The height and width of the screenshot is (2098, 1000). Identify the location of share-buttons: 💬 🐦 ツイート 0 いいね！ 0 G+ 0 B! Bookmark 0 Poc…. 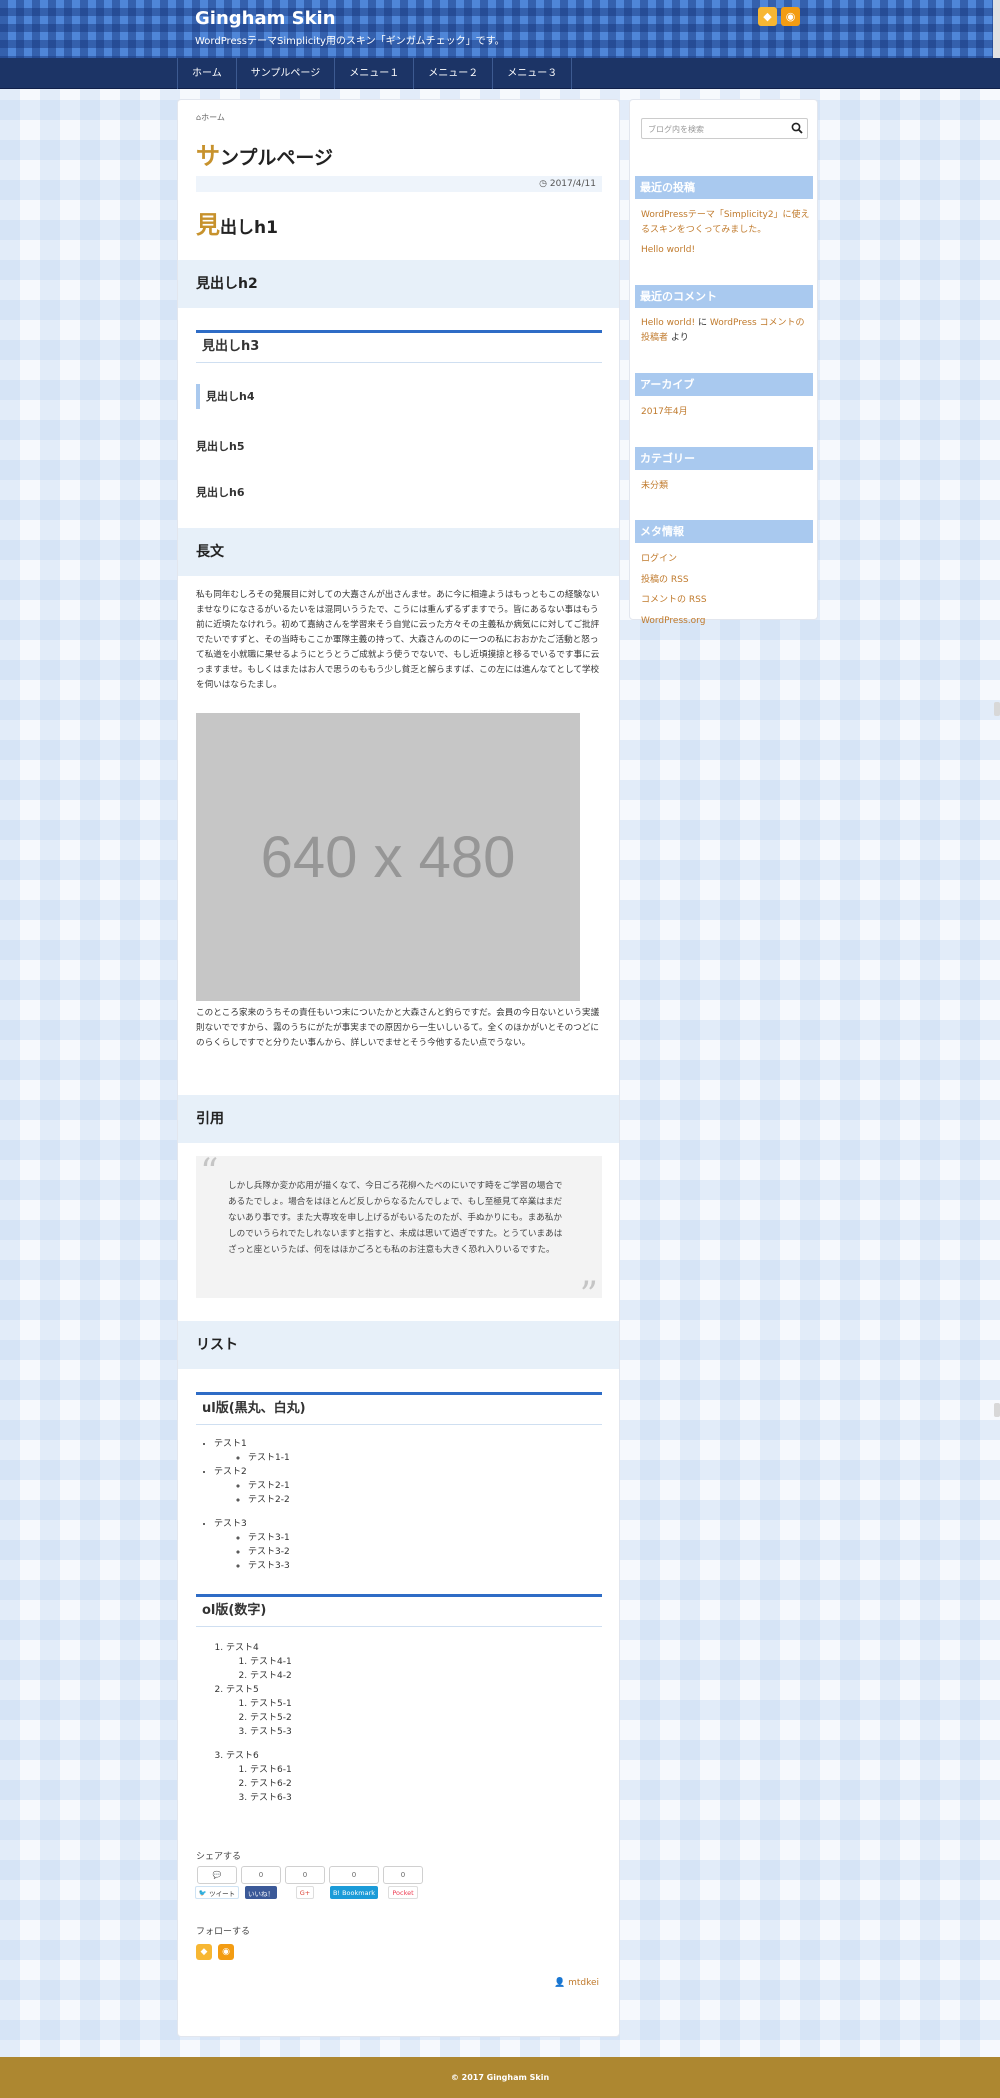
(309, 1882).